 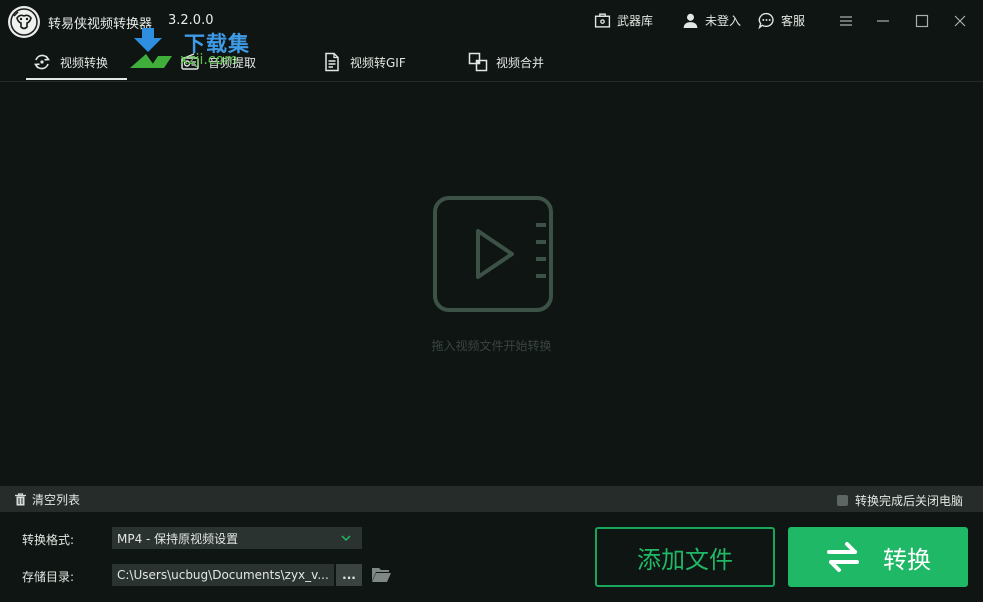 What do you see at coordinates (907, 559) in the screenshot?
I see `convert-label: 转换` at bounding box center [907, 559].